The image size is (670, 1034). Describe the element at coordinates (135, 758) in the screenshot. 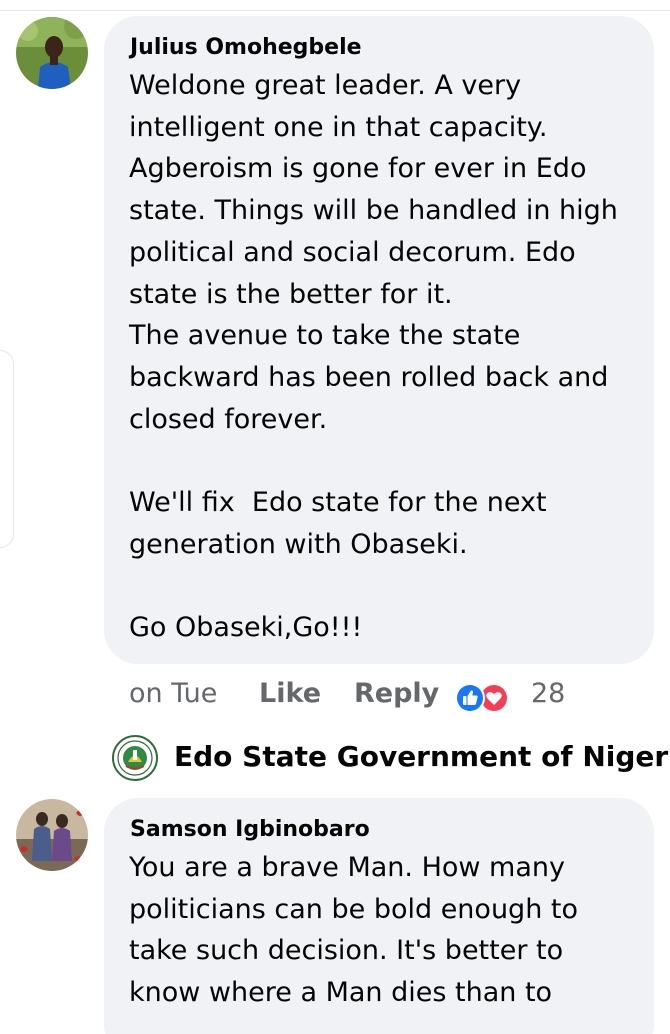

I see `state-seal-icon` at that location.